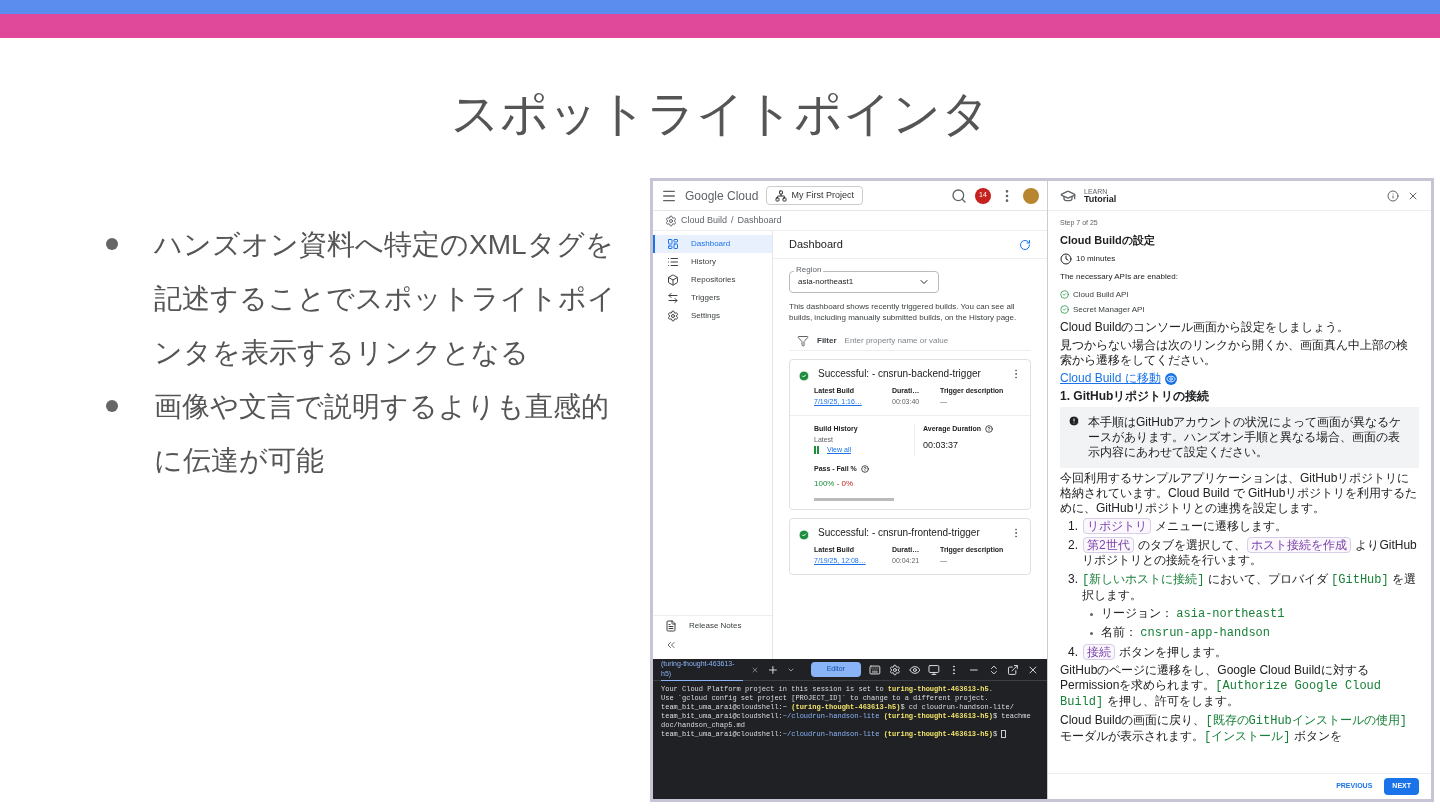  Describe the element at coordinates (809, 270) in the screenshot. I see `field-label: Region` at that location.